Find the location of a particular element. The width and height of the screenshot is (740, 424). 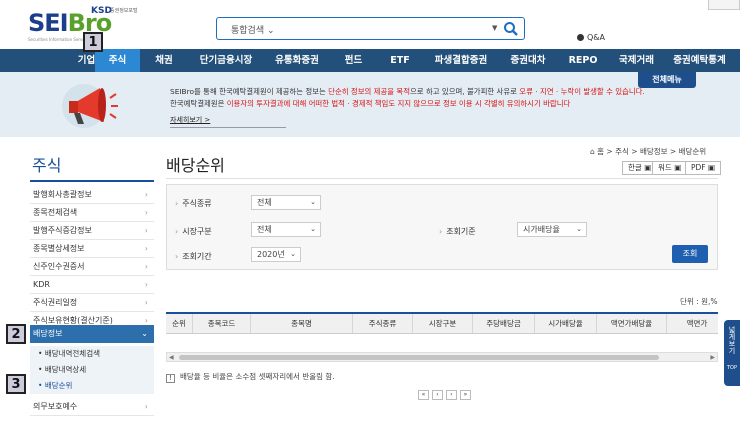

sidebar-sub-label: 배당내역상세 is located at coordinates (65, 369).